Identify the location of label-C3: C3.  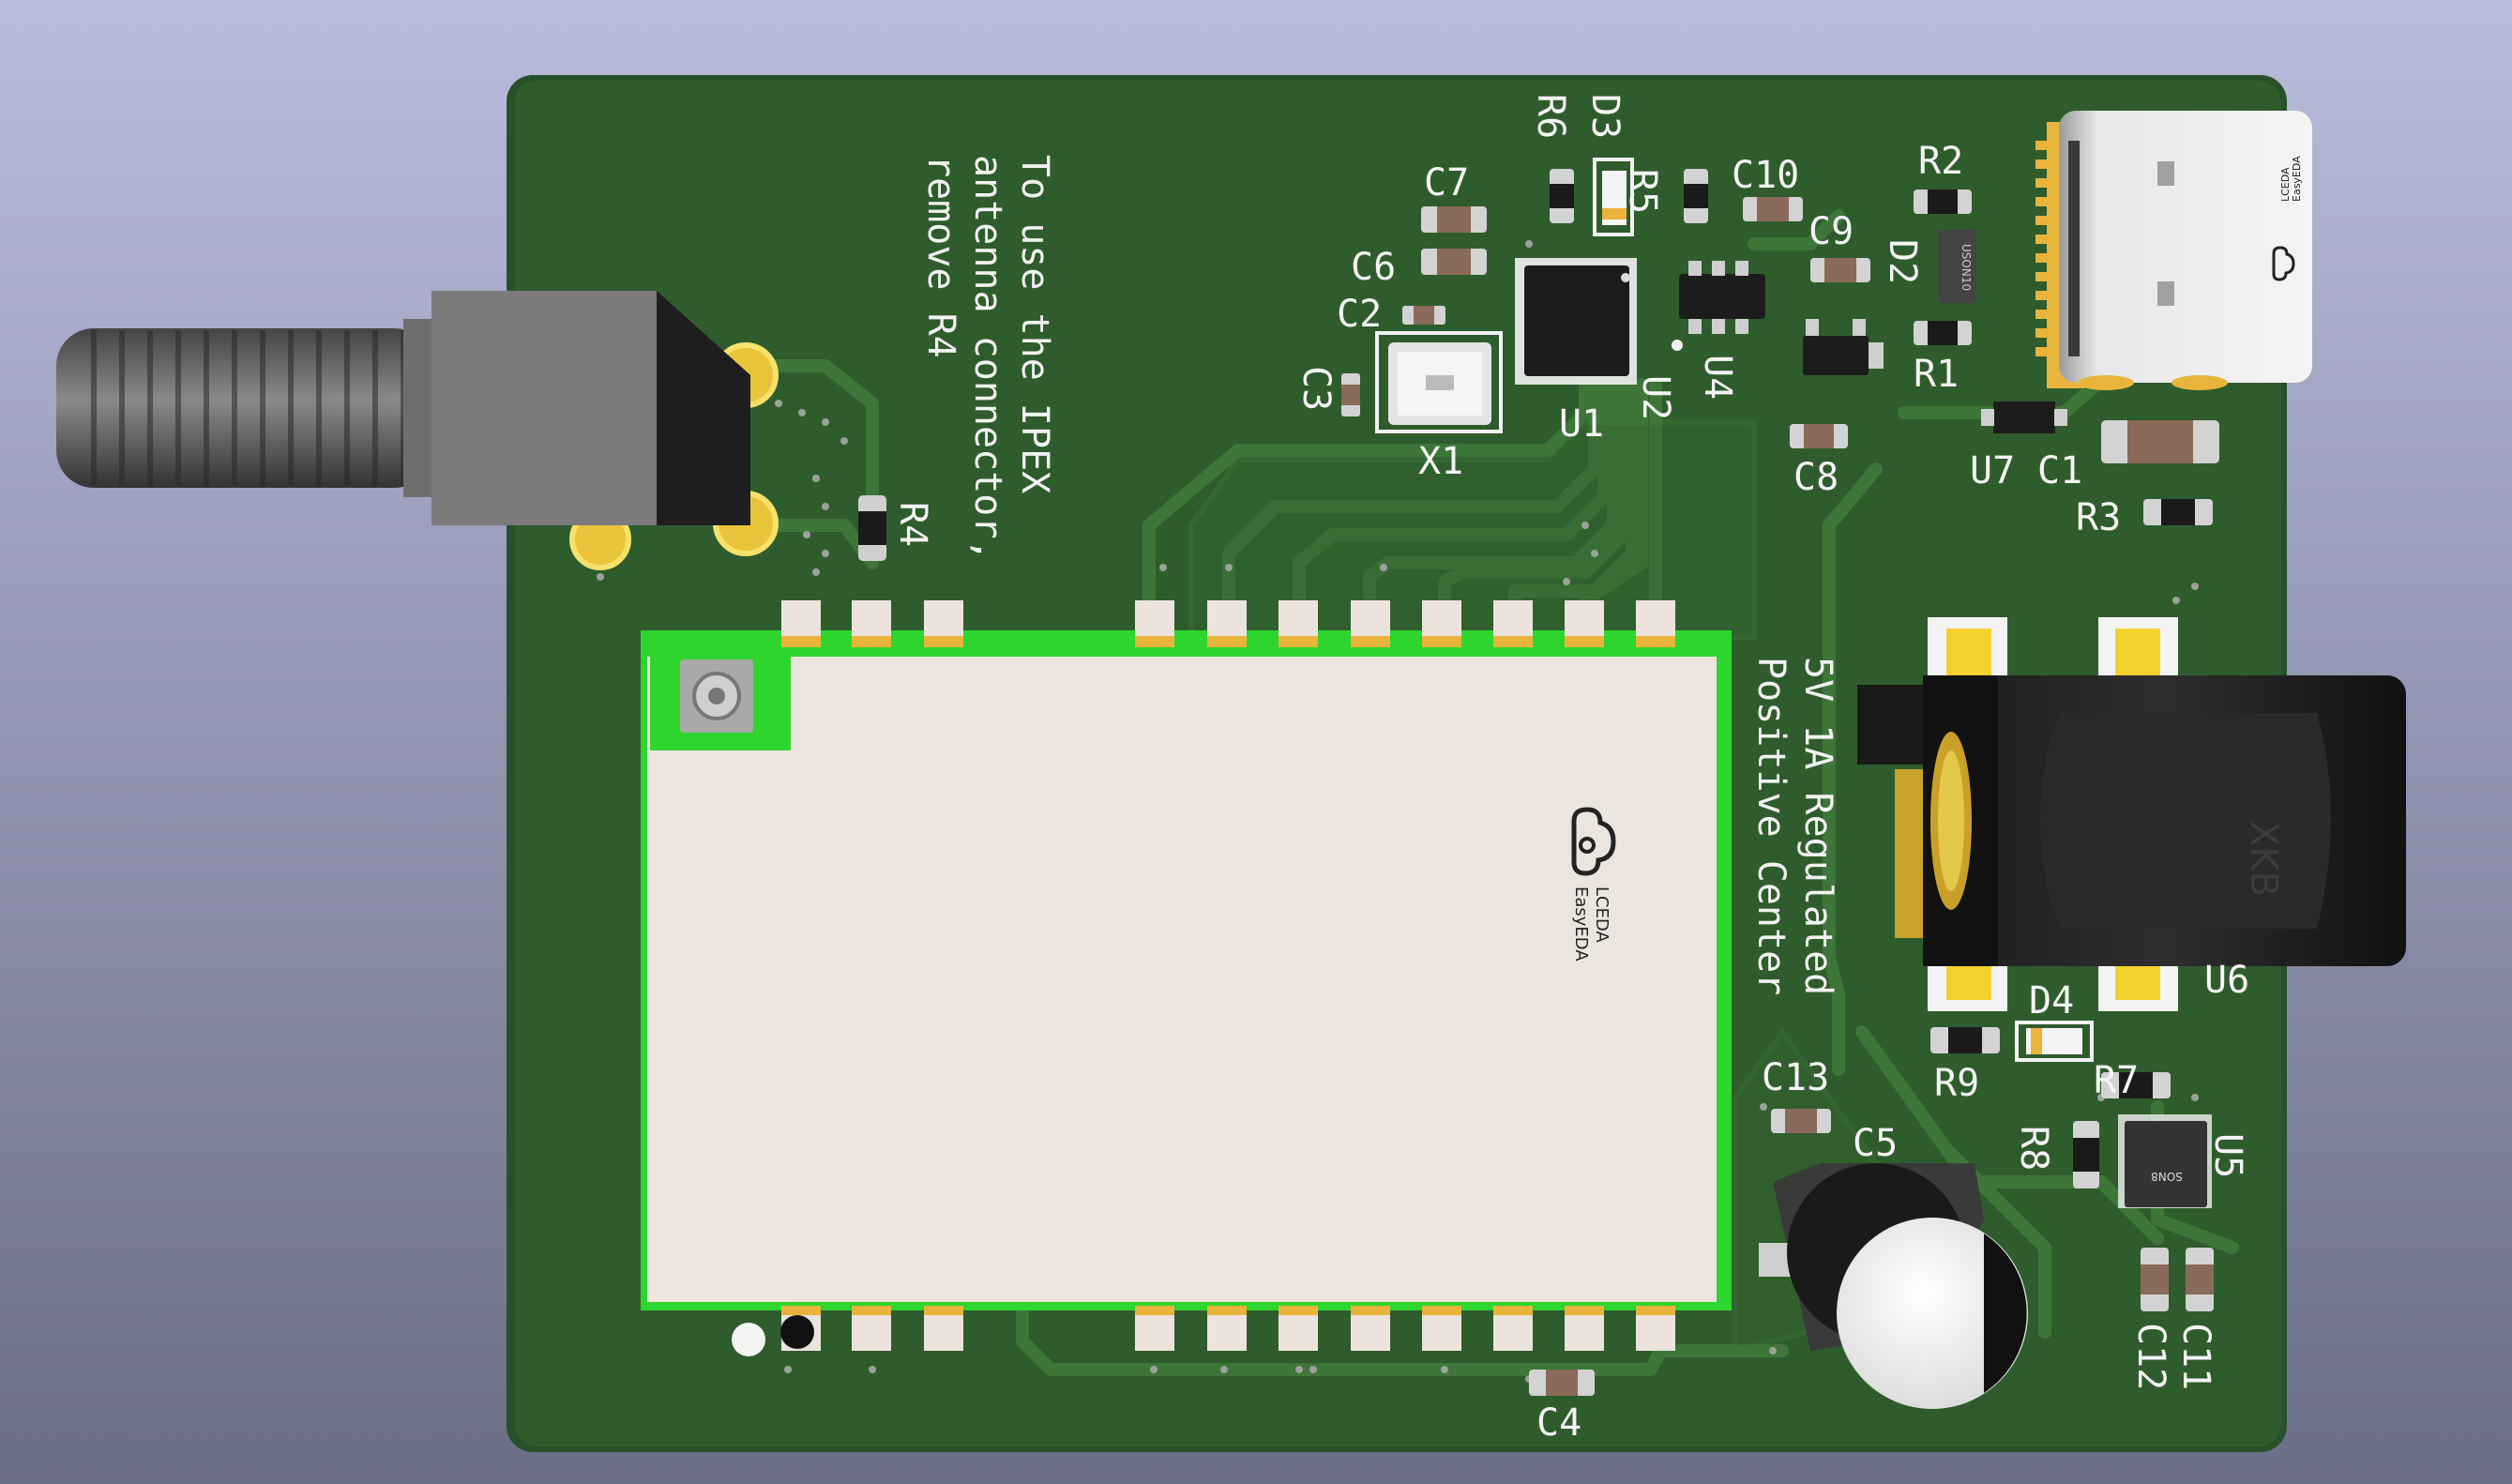
(1316, 389).